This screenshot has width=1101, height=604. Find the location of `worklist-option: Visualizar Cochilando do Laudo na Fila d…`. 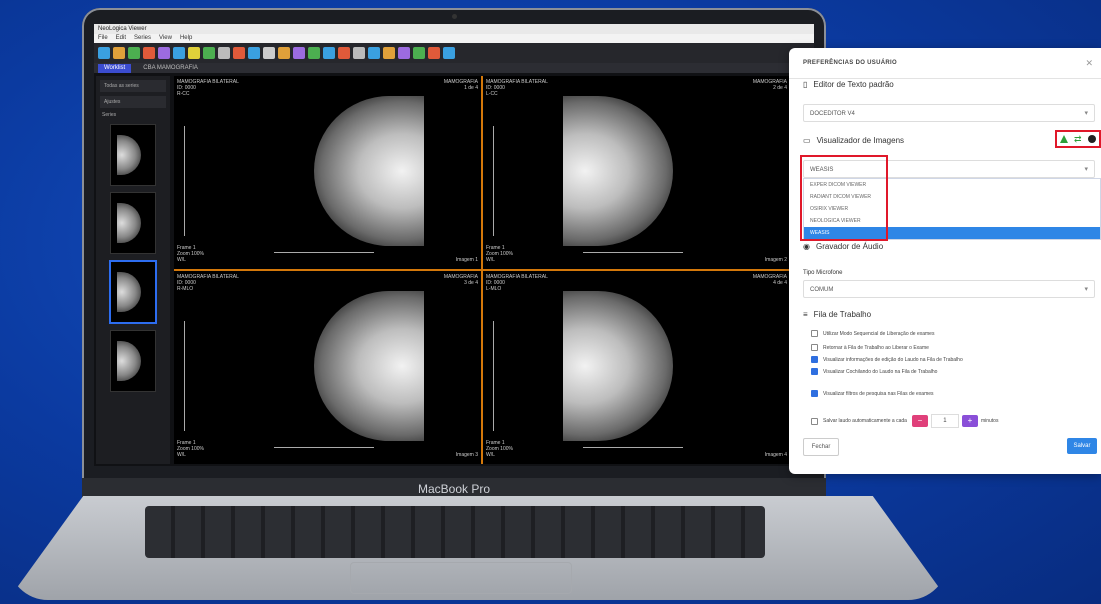

worklist-option: Visualizar Cochilando do Laudo na Fila d… is located at coordinates (874, 371).